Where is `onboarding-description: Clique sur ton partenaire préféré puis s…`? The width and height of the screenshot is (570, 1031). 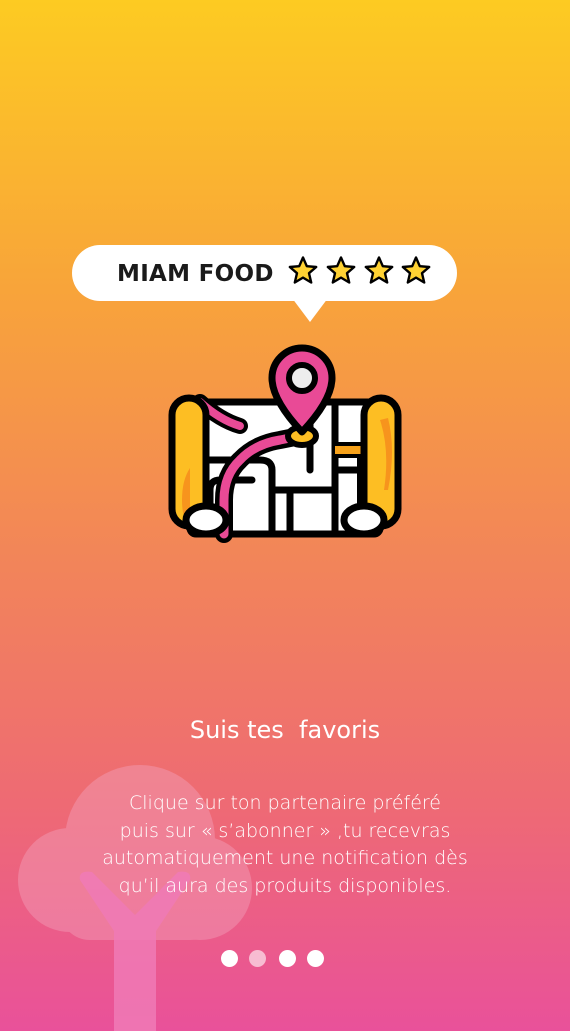
onboarding-description: Clique sur ton partenaire préféré puis s… is located at coordinates (285, 845).